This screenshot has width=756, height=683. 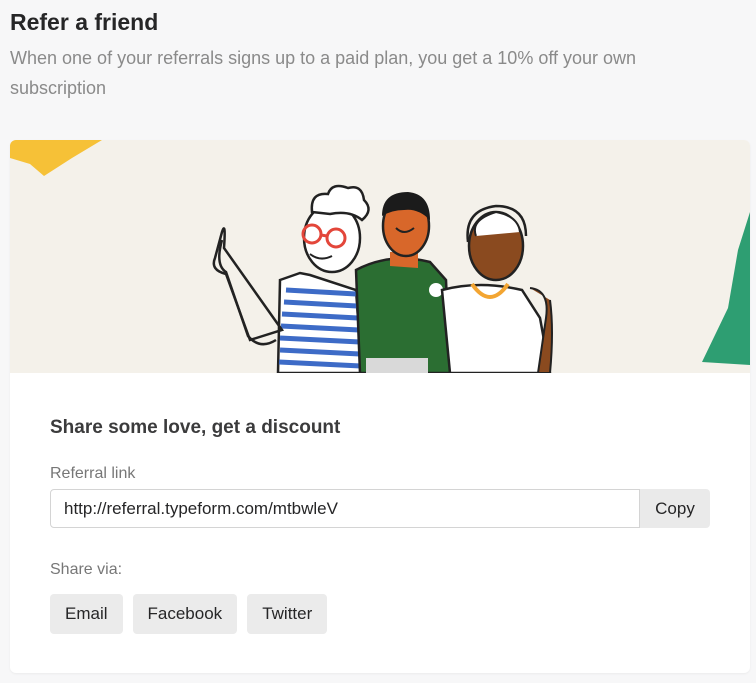 I want to click on share-buttons: Email Facebook Twitter, so click(x=189, y=614).